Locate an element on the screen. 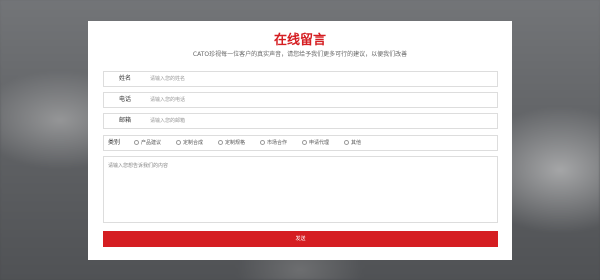 The image size is (600, 280). phone-input is located at coordinates (320, 100).